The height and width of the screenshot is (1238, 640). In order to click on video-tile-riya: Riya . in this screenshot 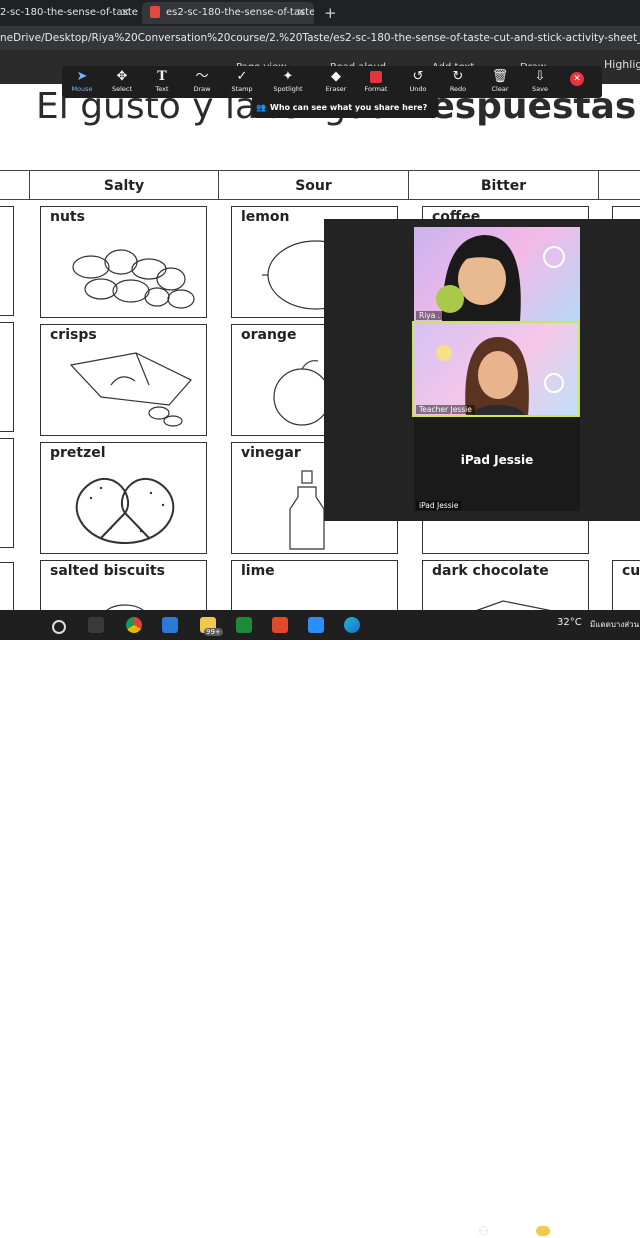, I will do `click(497, 274)`.